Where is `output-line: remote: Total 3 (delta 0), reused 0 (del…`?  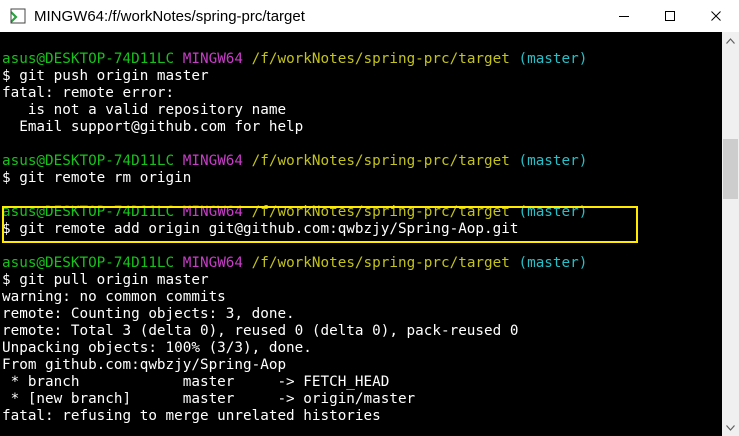 output-line: remote: Total 3 (delta 0), reused 0 (del… is located at coordinates (260, 331).